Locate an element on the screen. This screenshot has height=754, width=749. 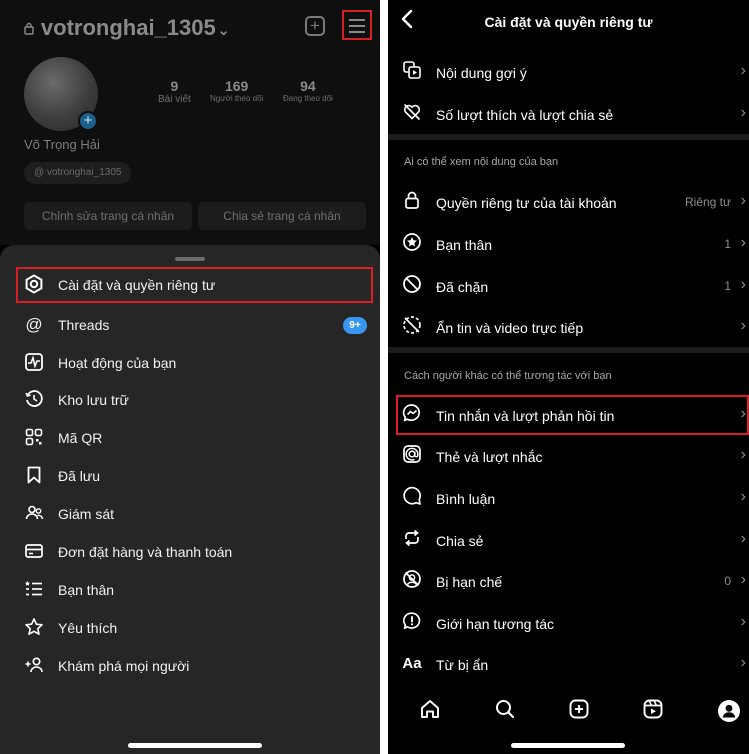
settings-item-close-friends: Bạn thân 1 › is located at coordinates (568, 244).